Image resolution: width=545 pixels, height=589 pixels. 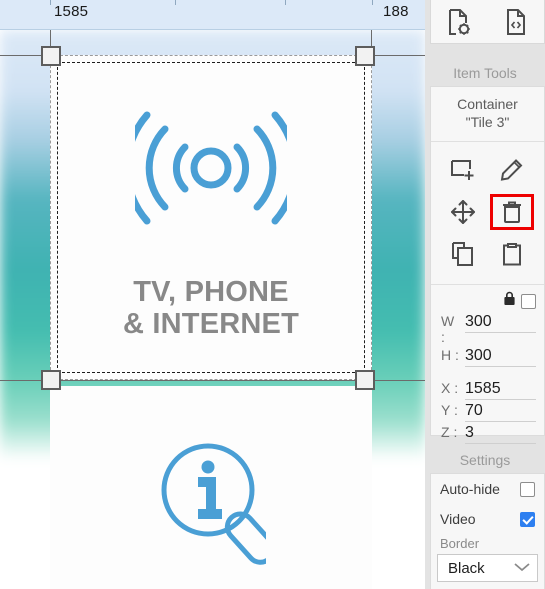 What do you see at coordinates (487, 213) in the screenshot?
I see `tool-grid` at bounding box center [487, 213].